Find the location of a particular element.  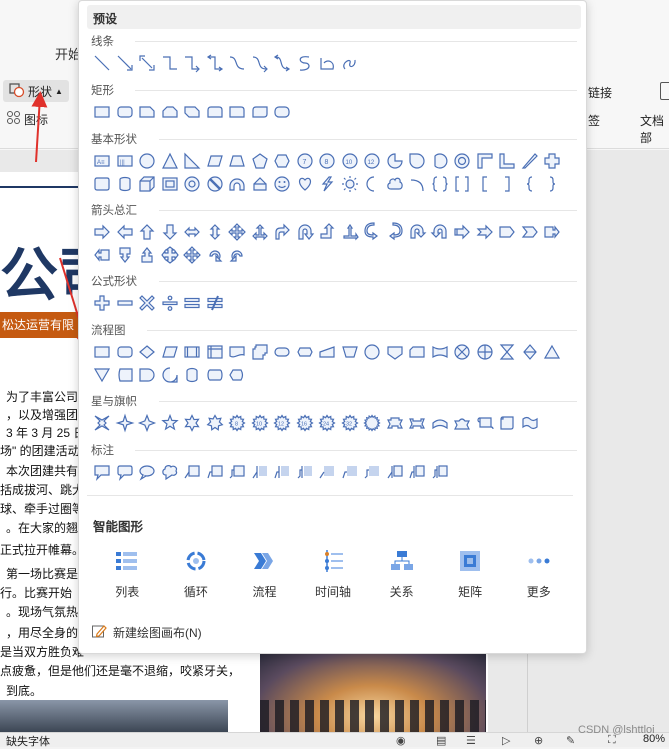

shape-star-12: 32 is located at coordinates (350, 422).